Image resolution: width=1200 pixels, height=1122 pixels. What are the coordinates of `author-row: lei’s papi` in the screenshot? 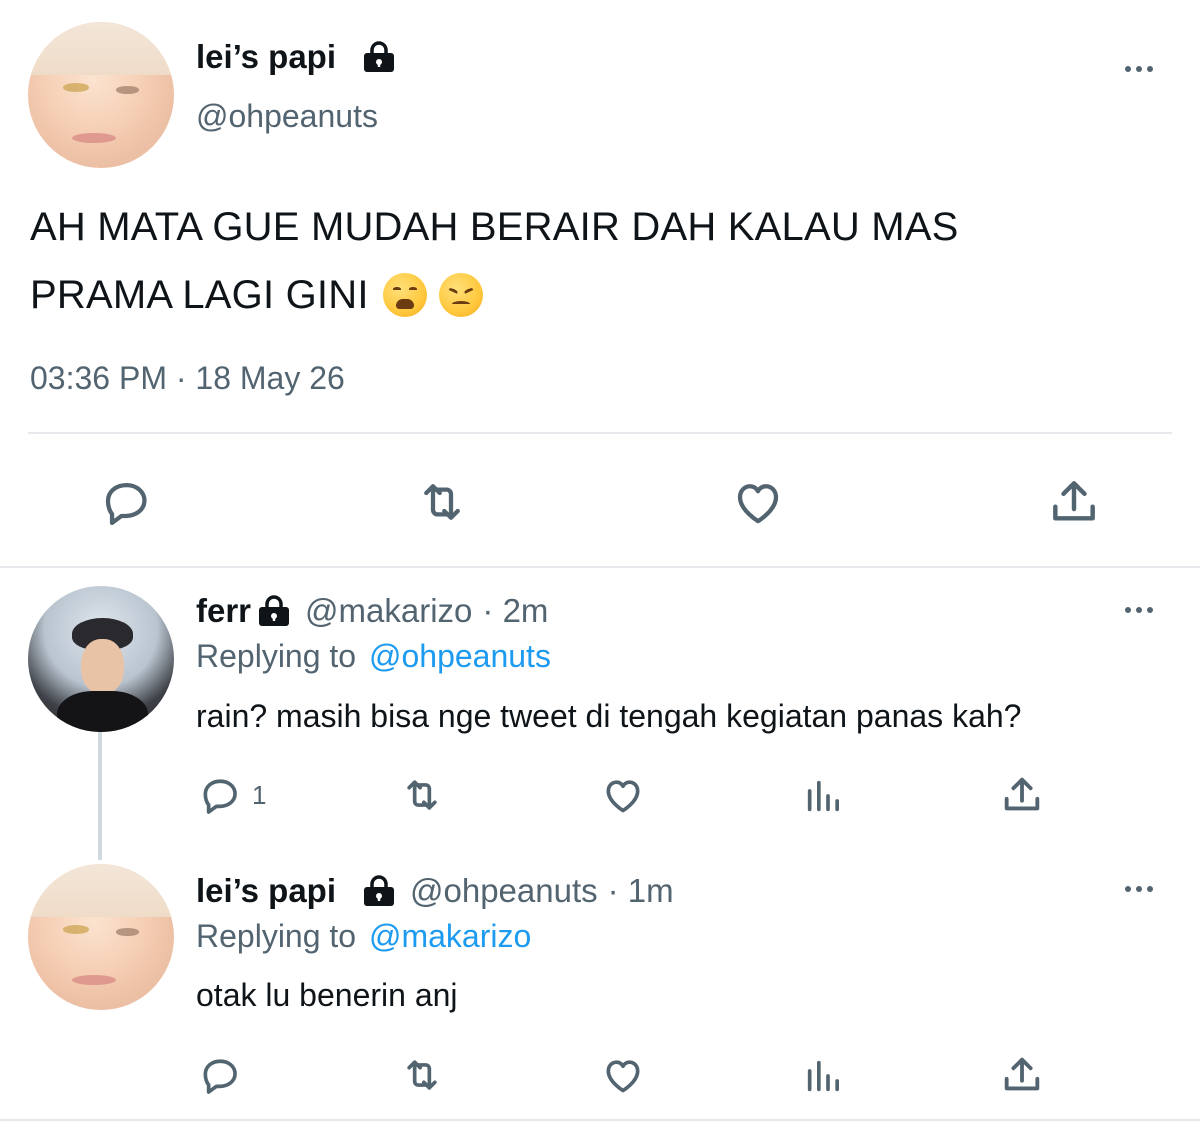 It's located at (296, 57).